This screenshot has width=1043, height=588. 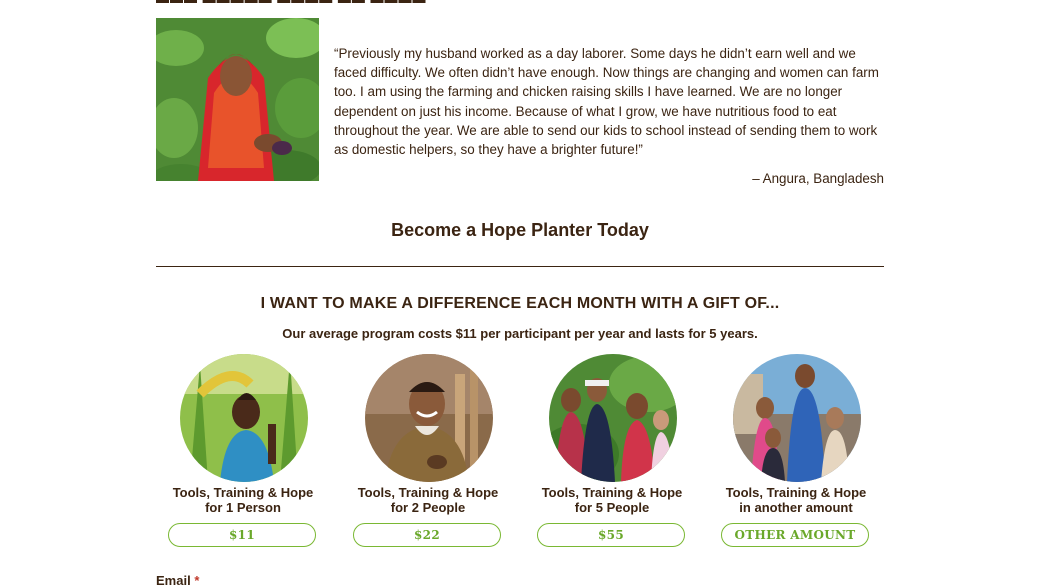 I want to click on cta-heading: Become a Hope Planter Today, so click(x=520, y=230).